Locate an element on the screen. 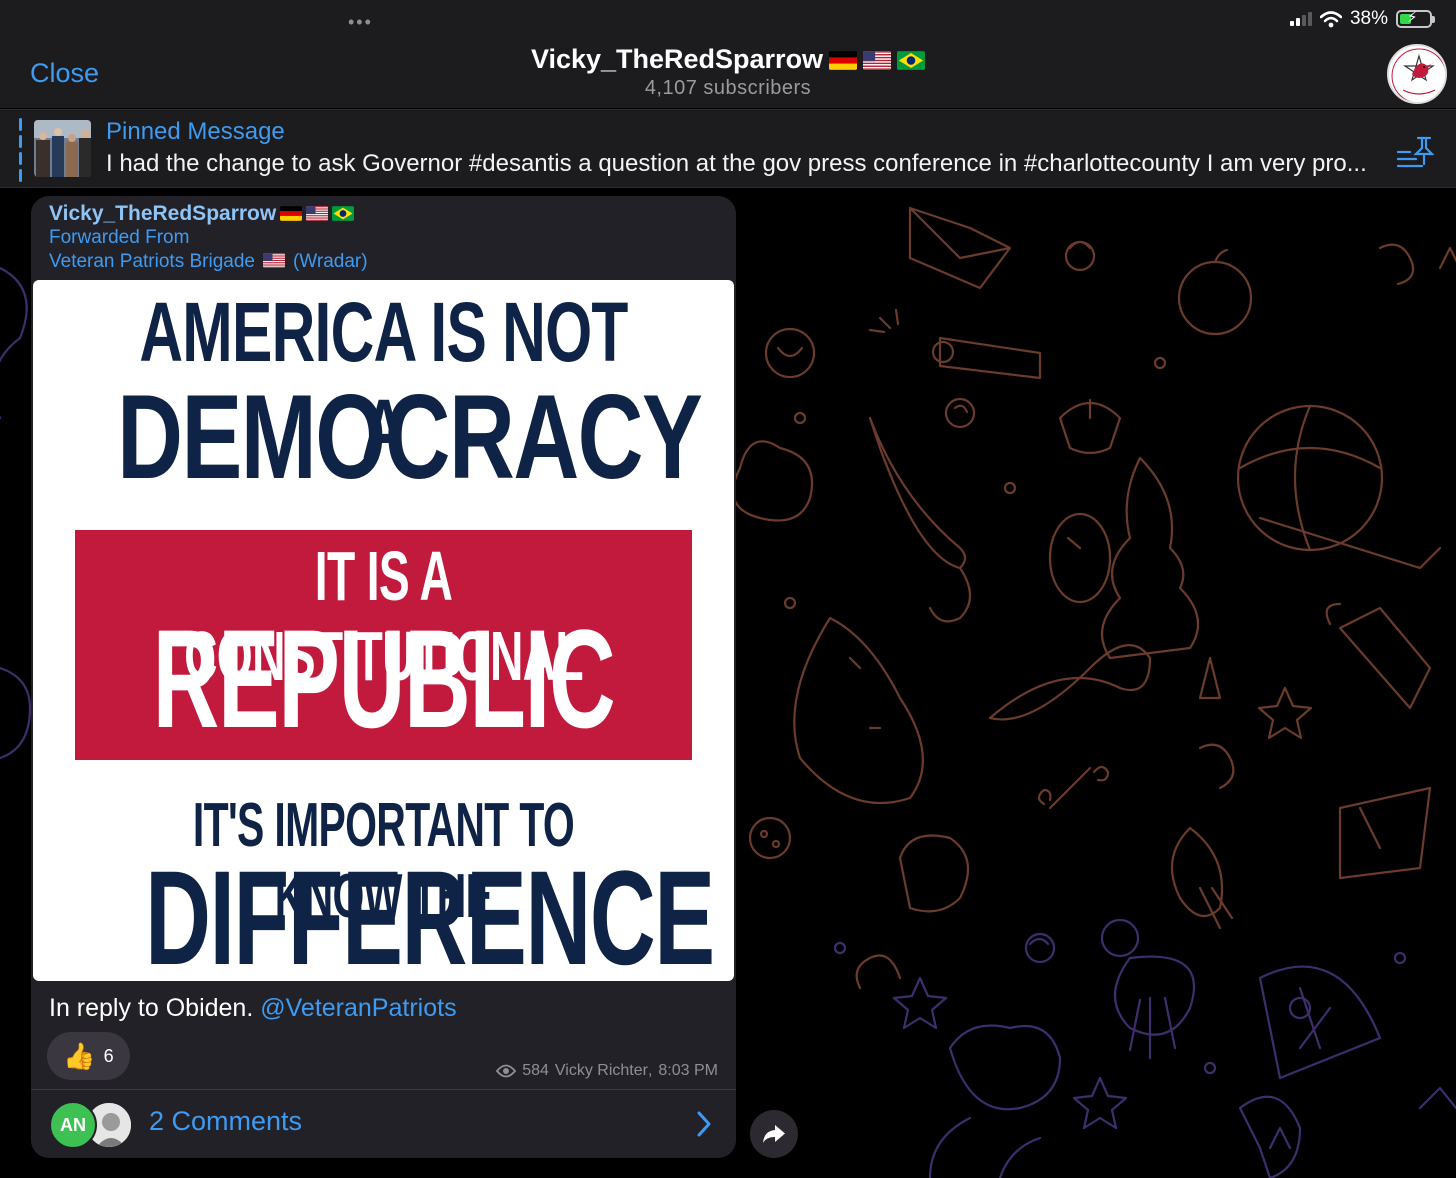 This screenshot has height=1178, width=1456. channel-header: Vicky_TheRedSparrow 4,107 subscribers is located at coordinates (728, 72).